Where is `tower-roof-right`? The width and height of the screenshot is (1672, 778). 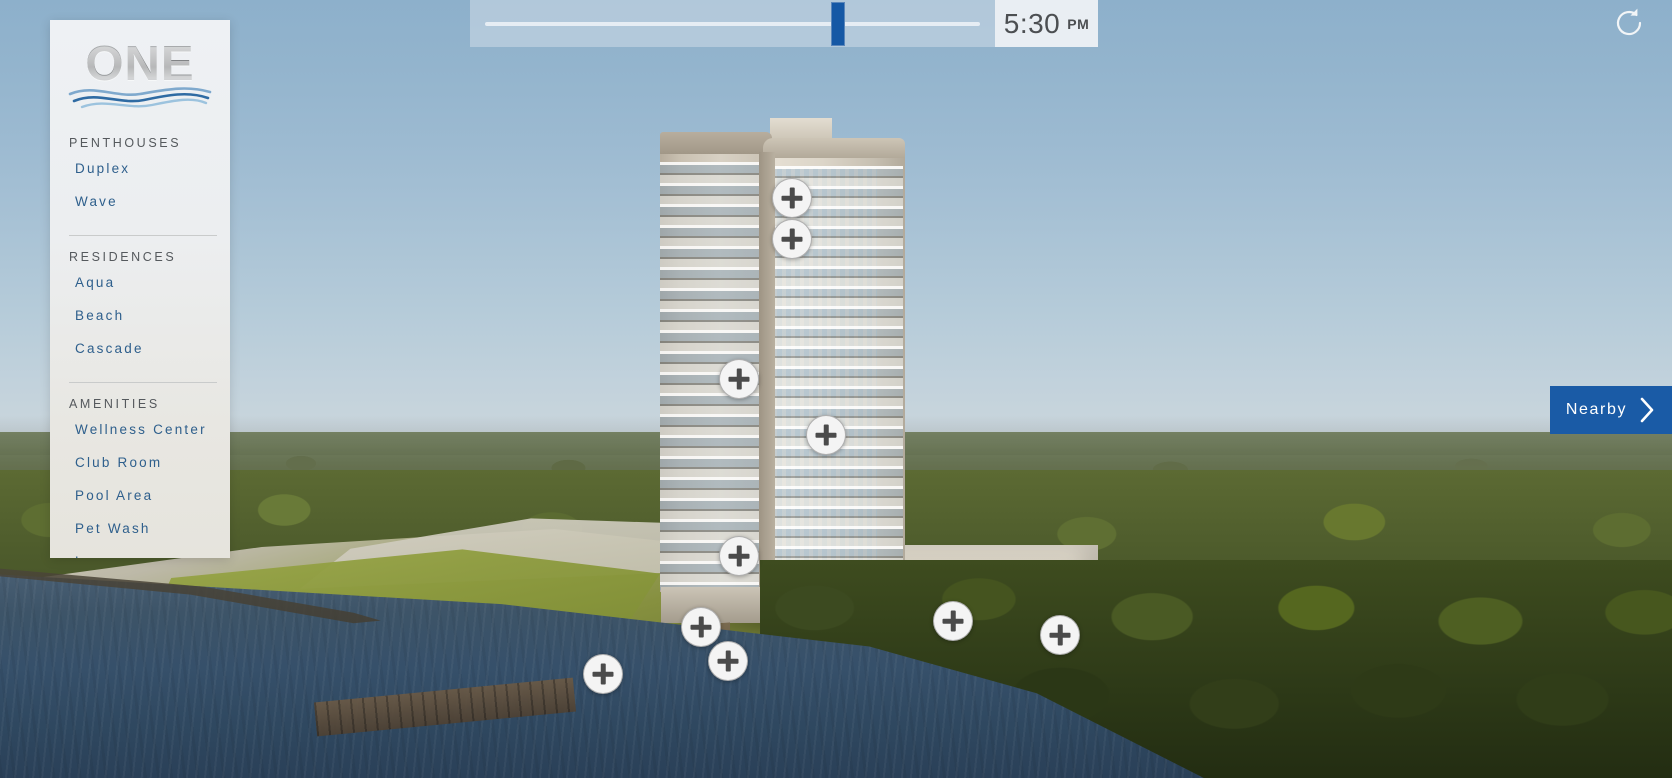 tower-roof-right is located at coordinates (834, 149).